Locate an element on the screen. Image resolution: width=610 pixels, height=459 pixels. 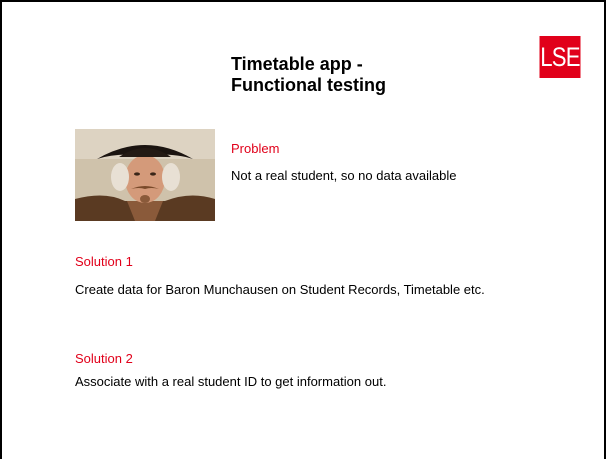
slide-title: Timetable app - Functional testing is located at coordinates (308, 75).